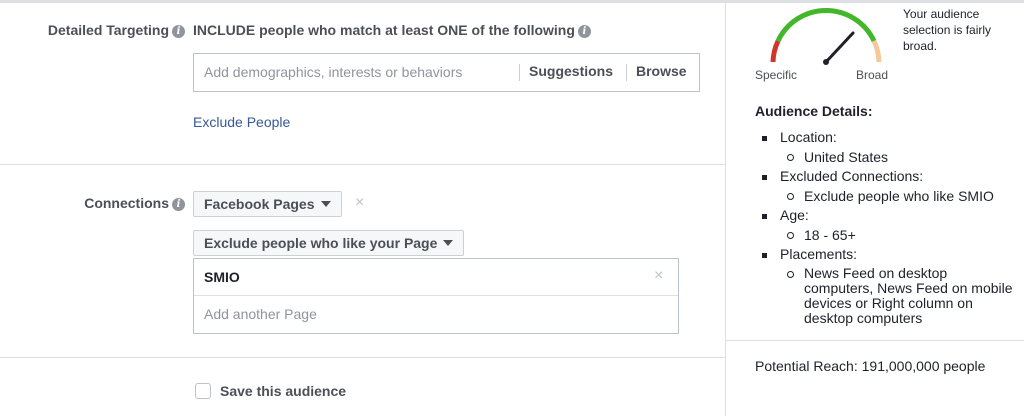 This screenshot has width=1024, height=416. Describe the element at coordinates (776, 75) in the screenshot. I see `gauge-specific-label: Specific` at that location.